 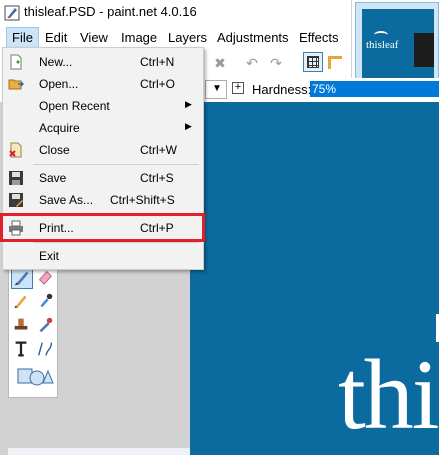 I want to click on color-picker-tool-icon, so click(x=46, y=302).